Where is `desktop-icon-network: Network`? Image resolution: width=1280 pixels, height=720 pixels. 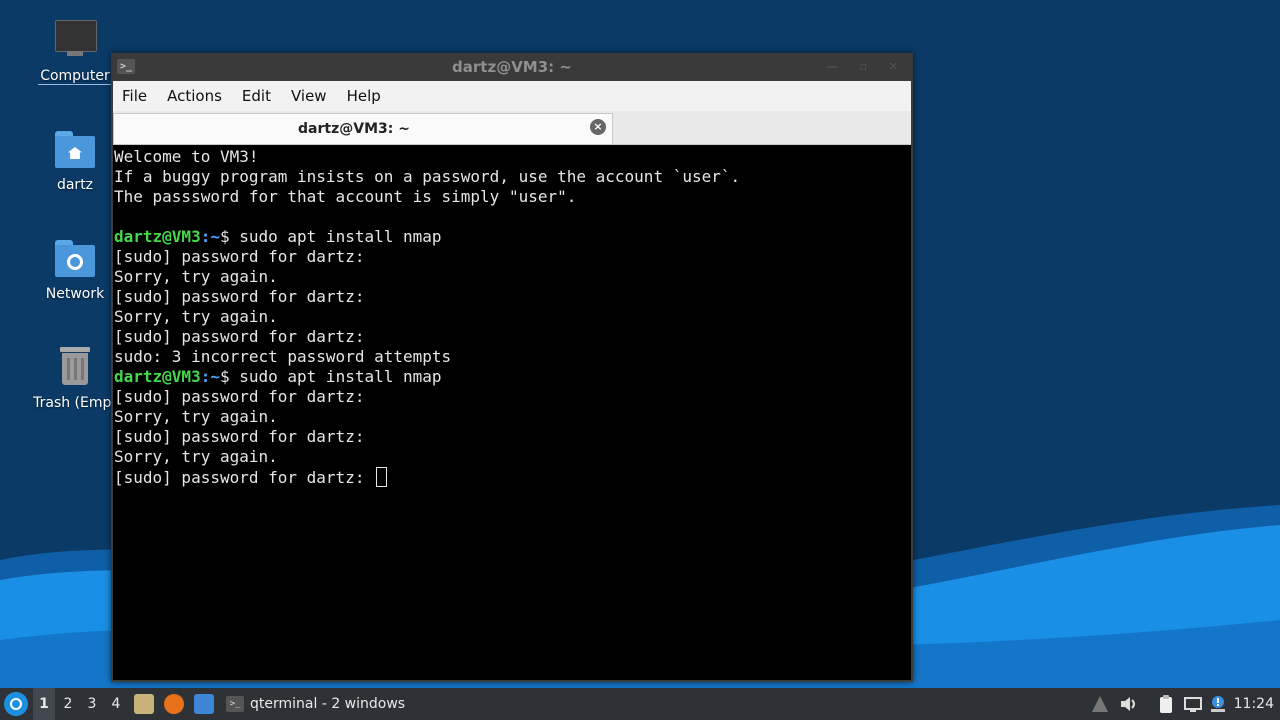 desktop-icon-network: Network is located at coordinates (75, 269).